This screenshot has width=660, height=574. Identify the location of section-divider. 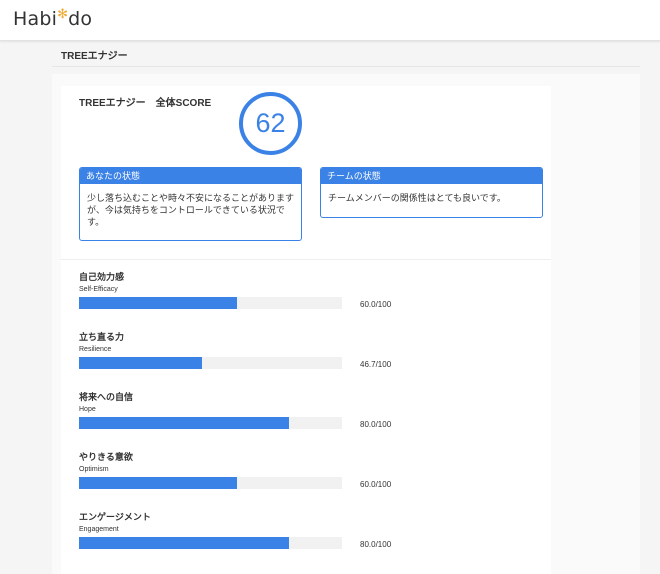
(306, 259).